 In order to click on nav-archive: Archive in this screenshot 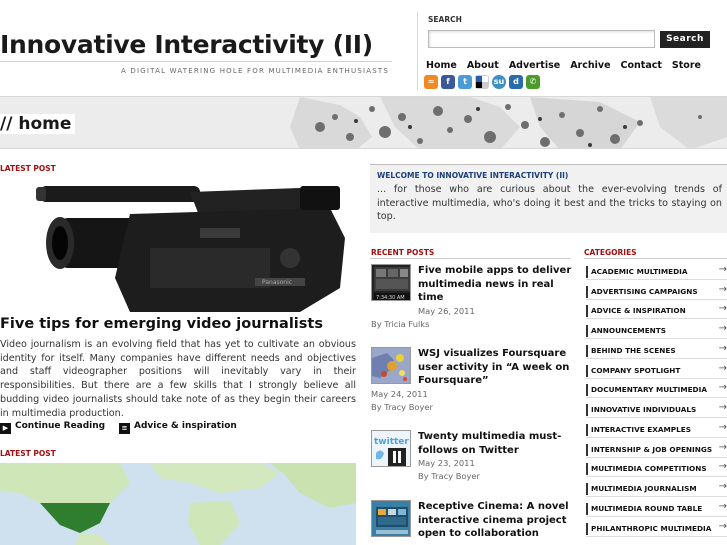, I will do `click(590, 65)`.